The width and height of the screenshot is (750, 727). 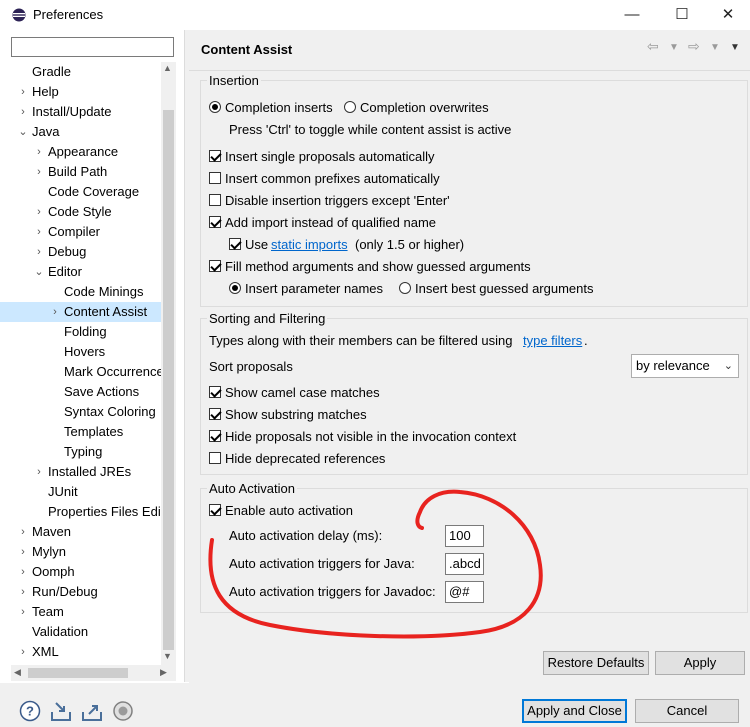 I want to click on type-filters-period: ., so click(x=586, y=340).